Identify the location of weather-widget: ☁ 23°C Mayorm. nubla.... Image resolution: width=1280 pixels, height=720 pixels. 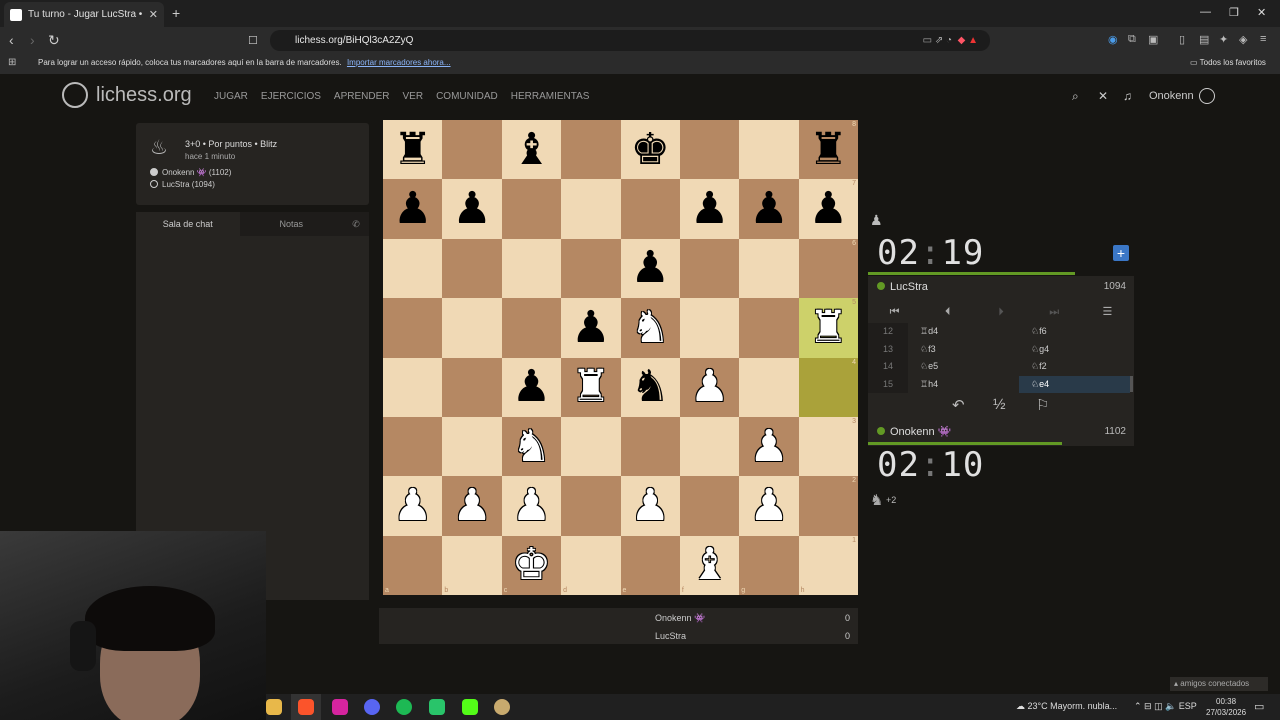
(1066, 706).